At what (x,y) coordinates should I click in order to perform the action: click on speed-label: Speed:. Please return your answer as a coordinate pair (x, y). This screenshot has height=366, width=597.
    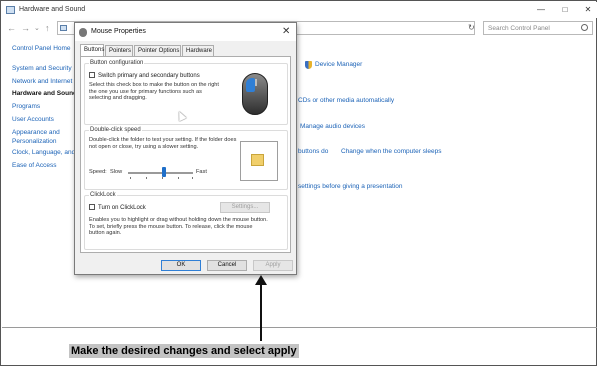
    Looking at the image, I should click on (98, 172).